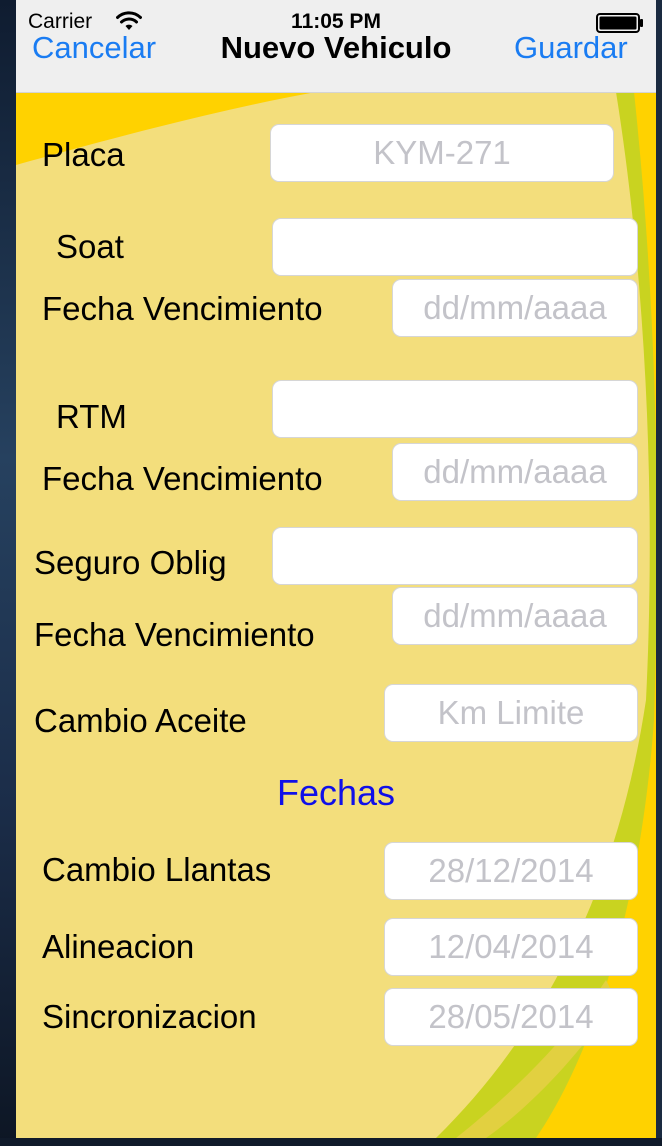 The height and width of the screenshot is (1146, 662). I want to click on left-window-edge, so click(8, 573).